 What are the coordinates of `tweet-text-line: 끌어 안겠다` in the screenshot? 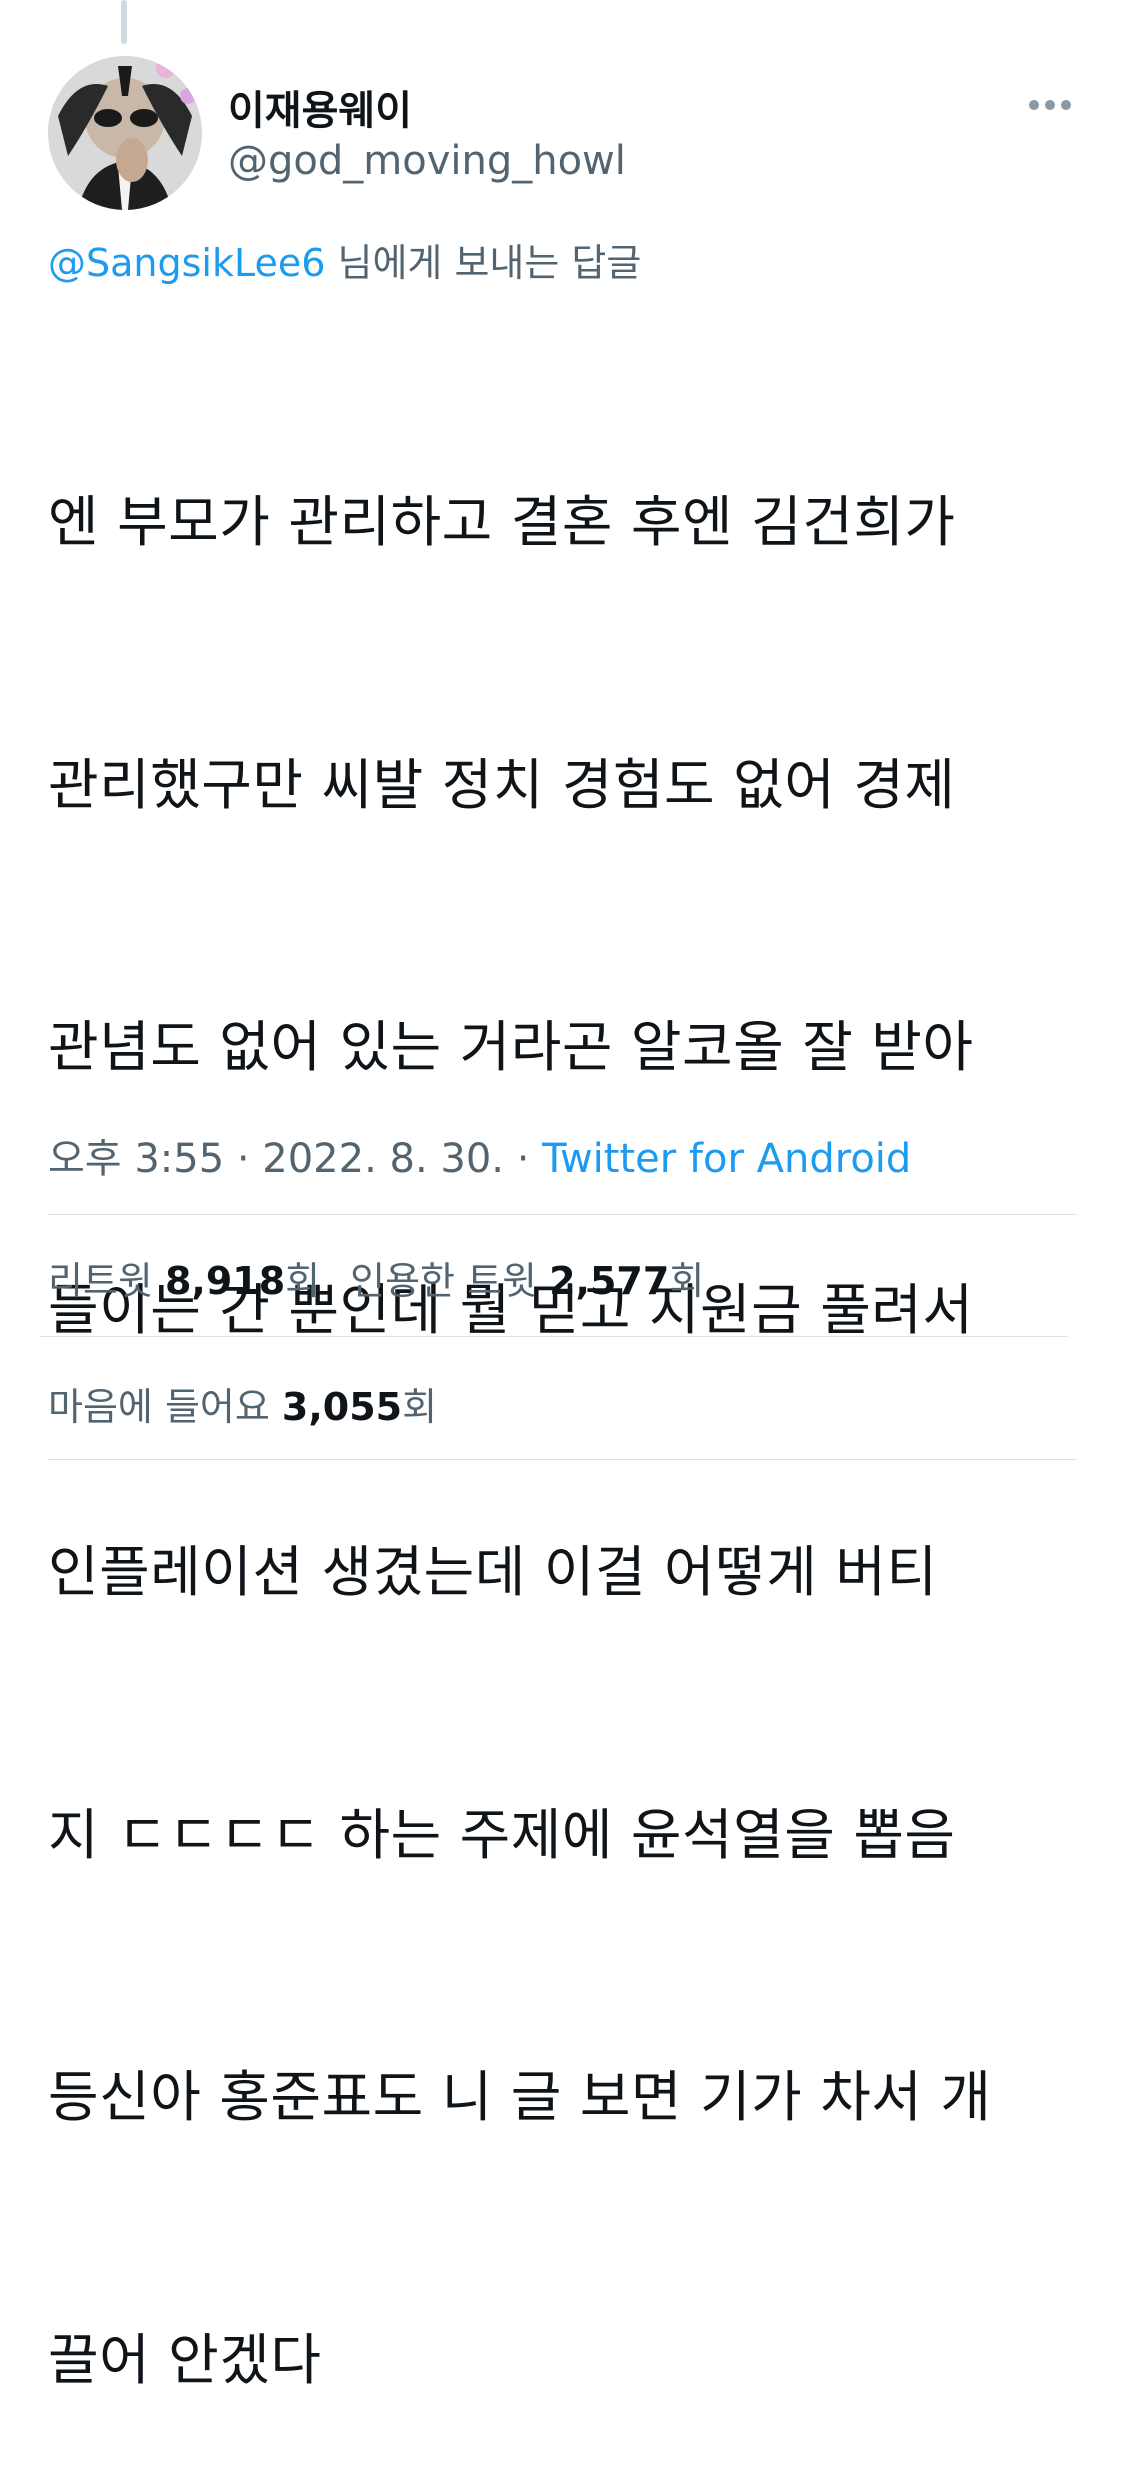 It's located at (185, 2359).